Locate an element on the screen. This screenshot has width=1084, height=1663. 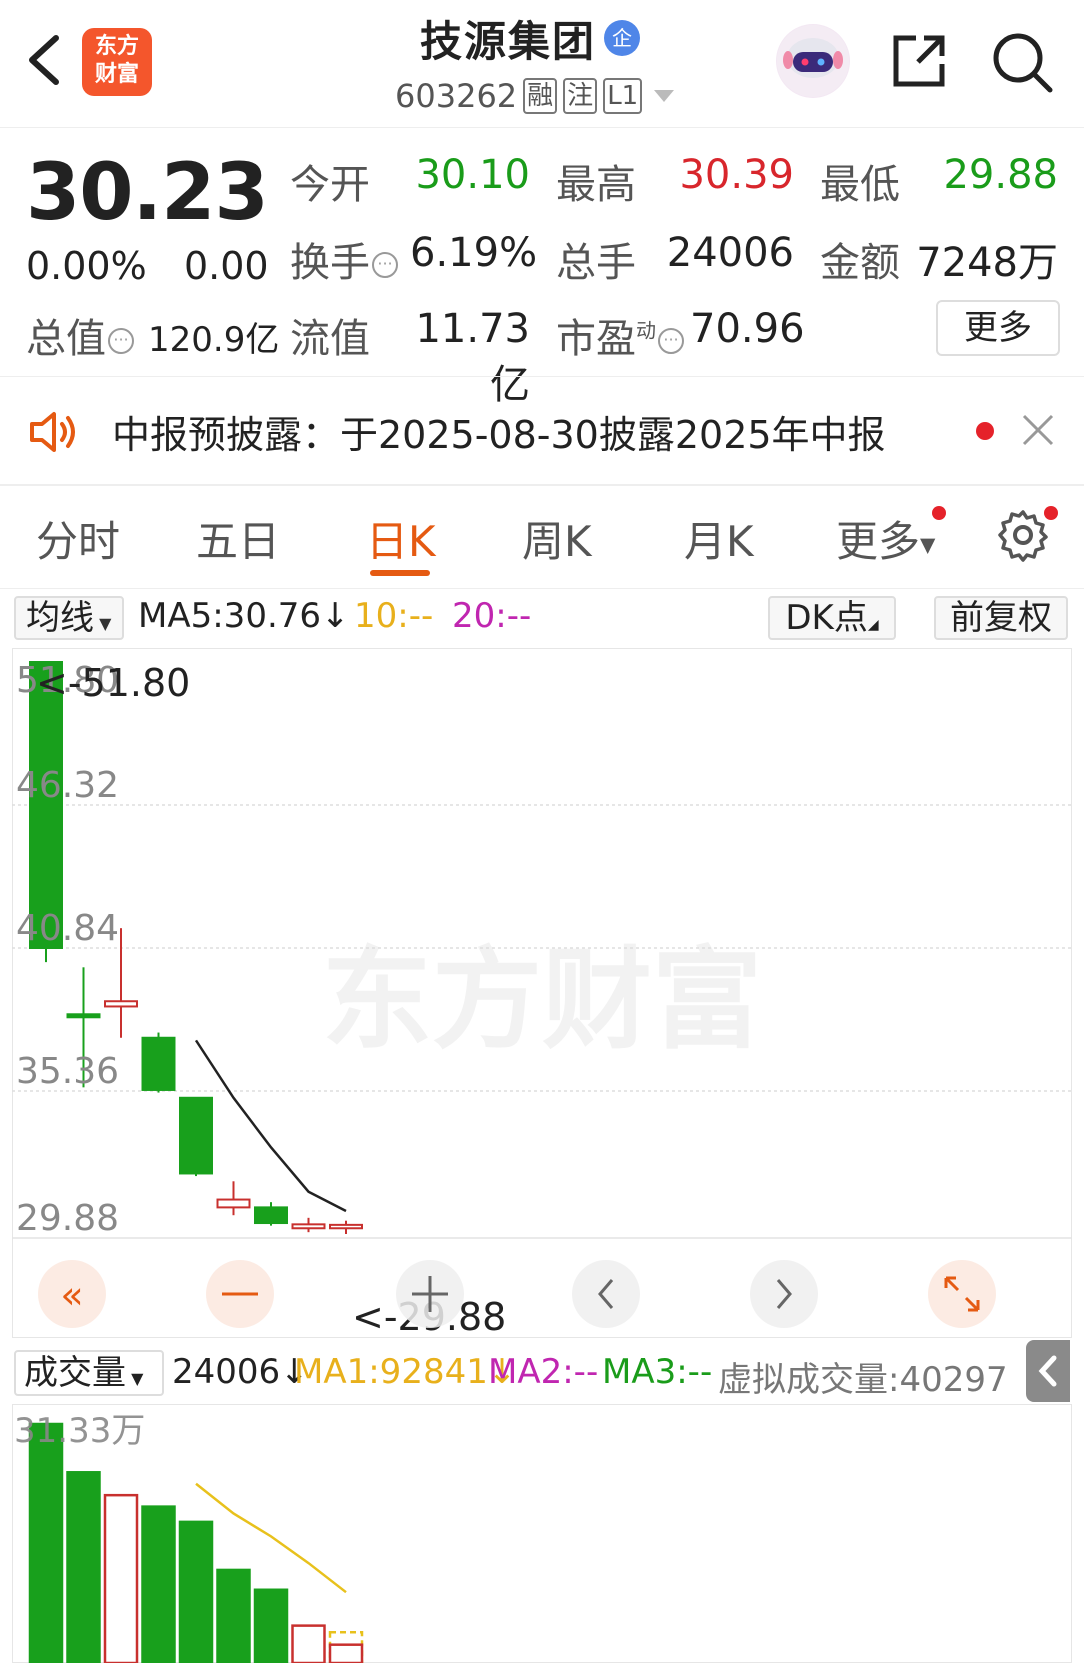
amount-label: 金额 is located at coordinates (860, 263).